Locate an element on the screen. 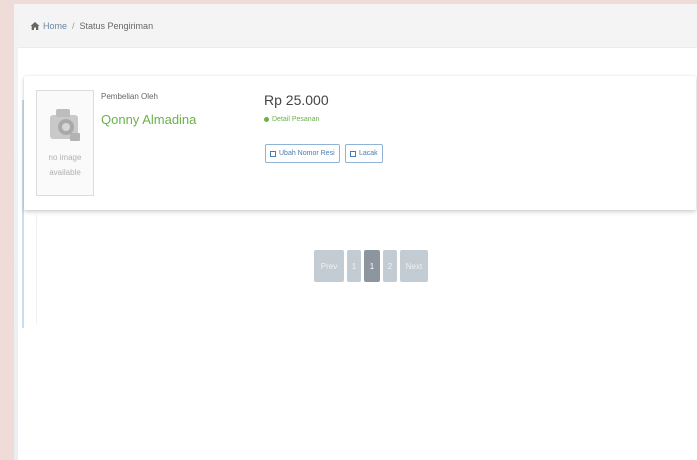  breadcrumb: Home / Status Pengiriman is located at coordinates (357, 26).